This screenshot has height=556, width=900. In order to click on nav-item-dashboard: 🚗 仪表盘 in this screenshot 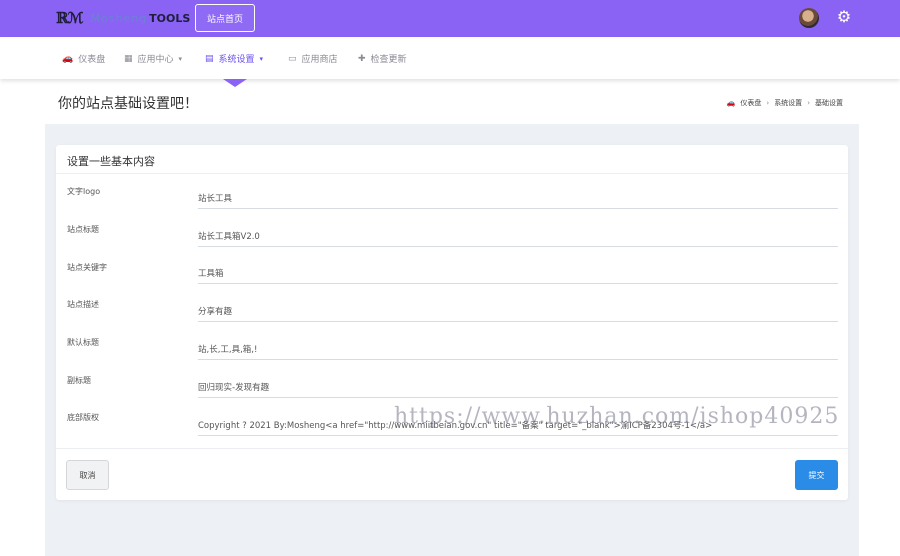, I will do `click(84, 59)`.